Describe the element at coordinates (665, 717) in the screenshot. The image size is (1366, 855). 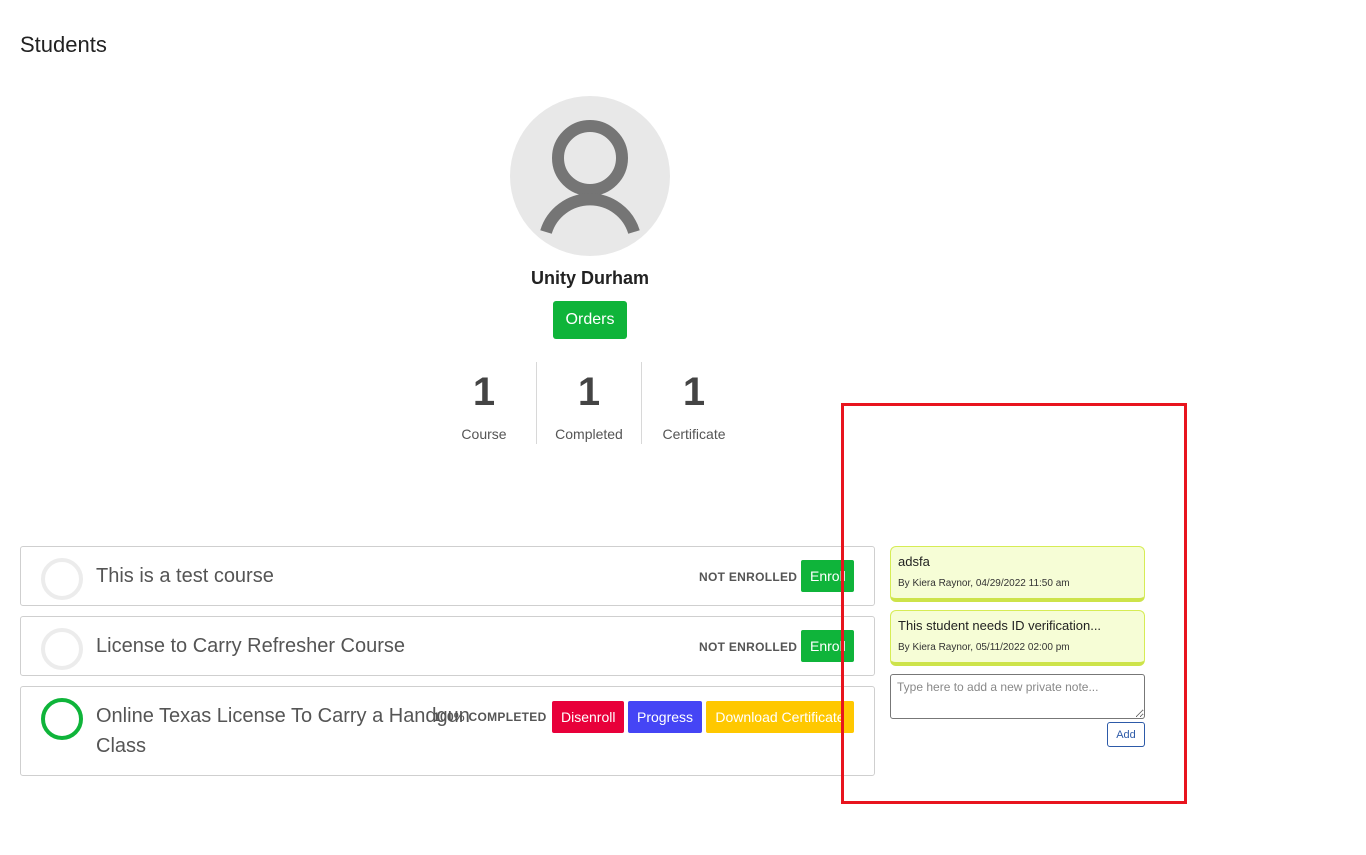
I see `progress-button: Progress` at that location.